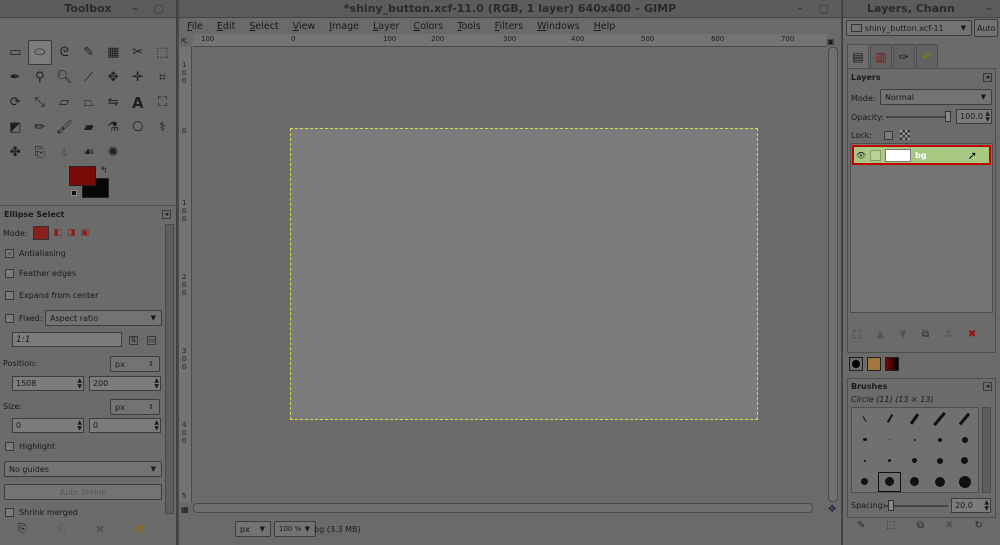 This screenshot has height=545, width=1000. I want to click on size-w-input: 0 ▲ ▼, so click(48, 425).